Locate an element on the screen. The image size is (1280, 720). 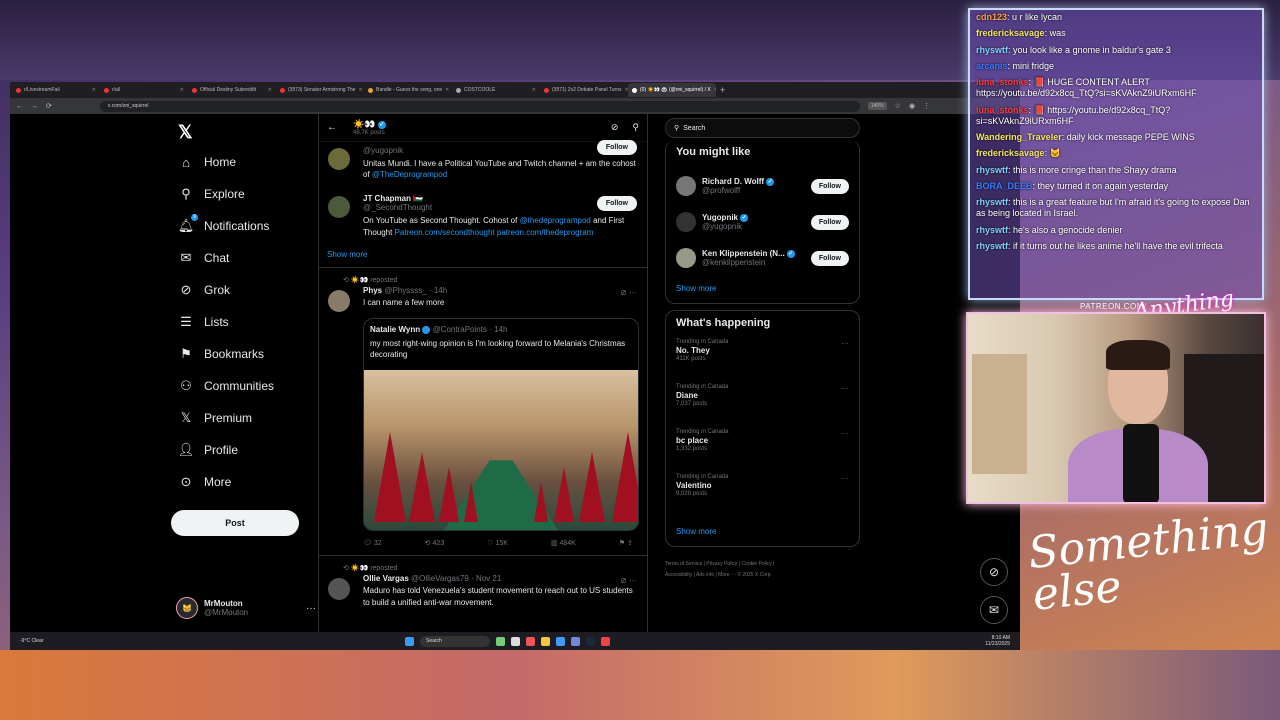
folder-icon is located at coordinates (545, 641).